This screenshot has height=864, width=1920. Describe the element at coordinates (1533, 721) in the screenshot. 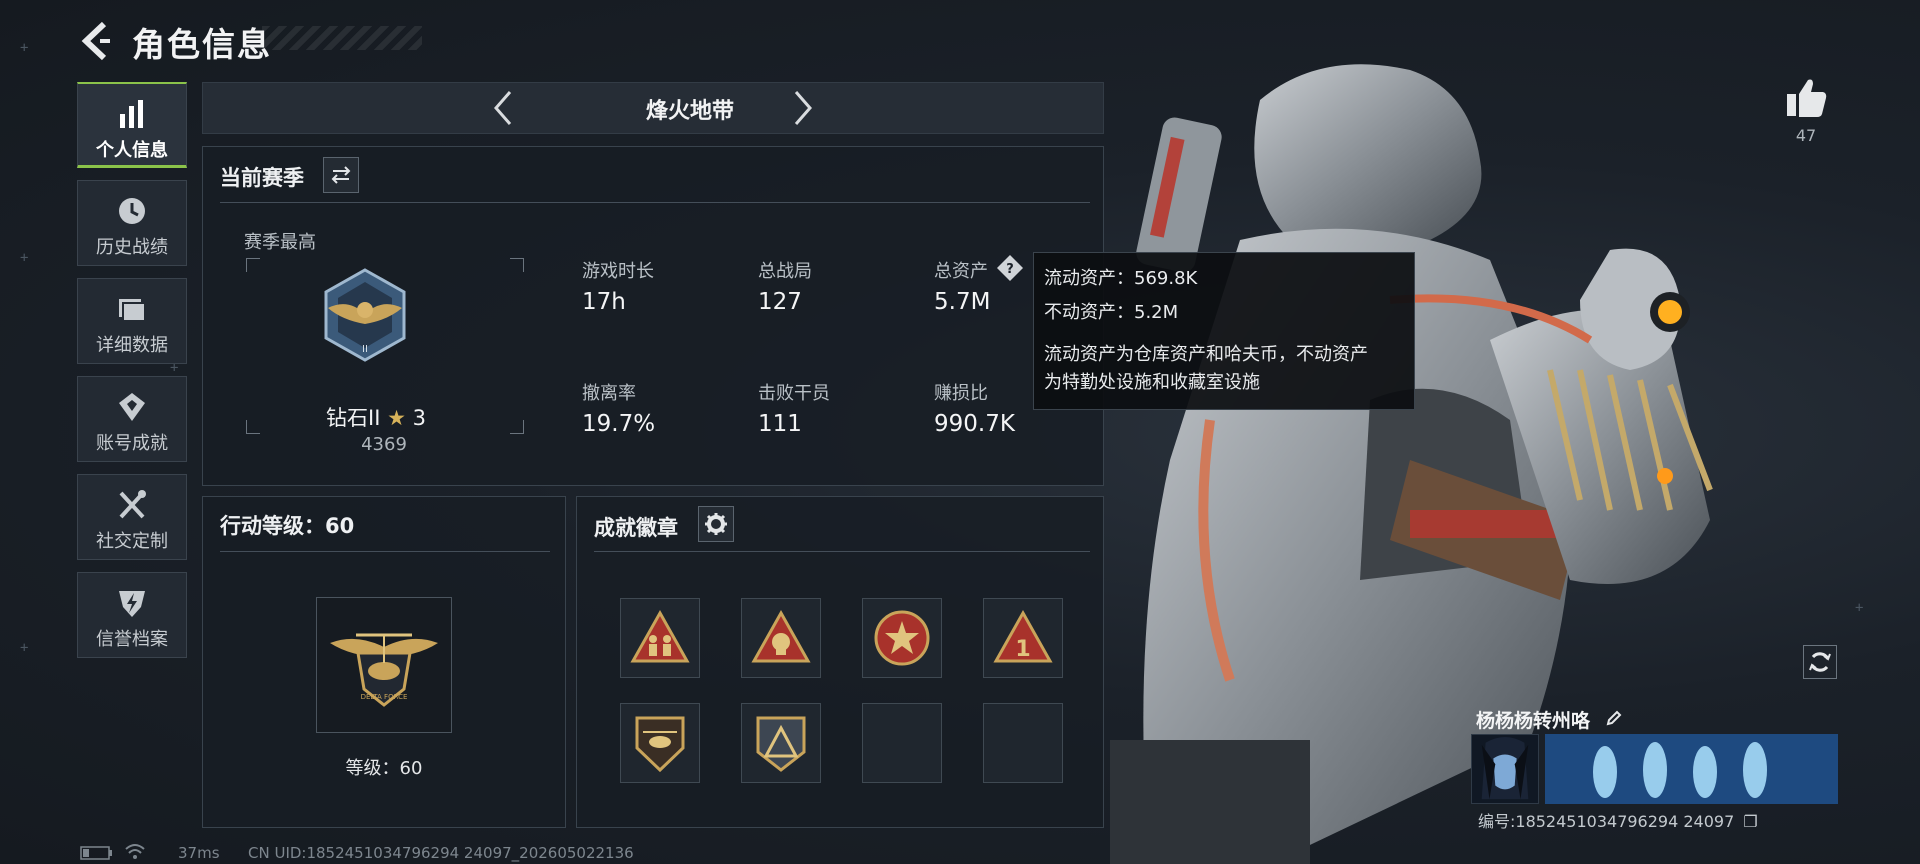

I see `player-name-text: 杨杨杨转州咯` at that location.